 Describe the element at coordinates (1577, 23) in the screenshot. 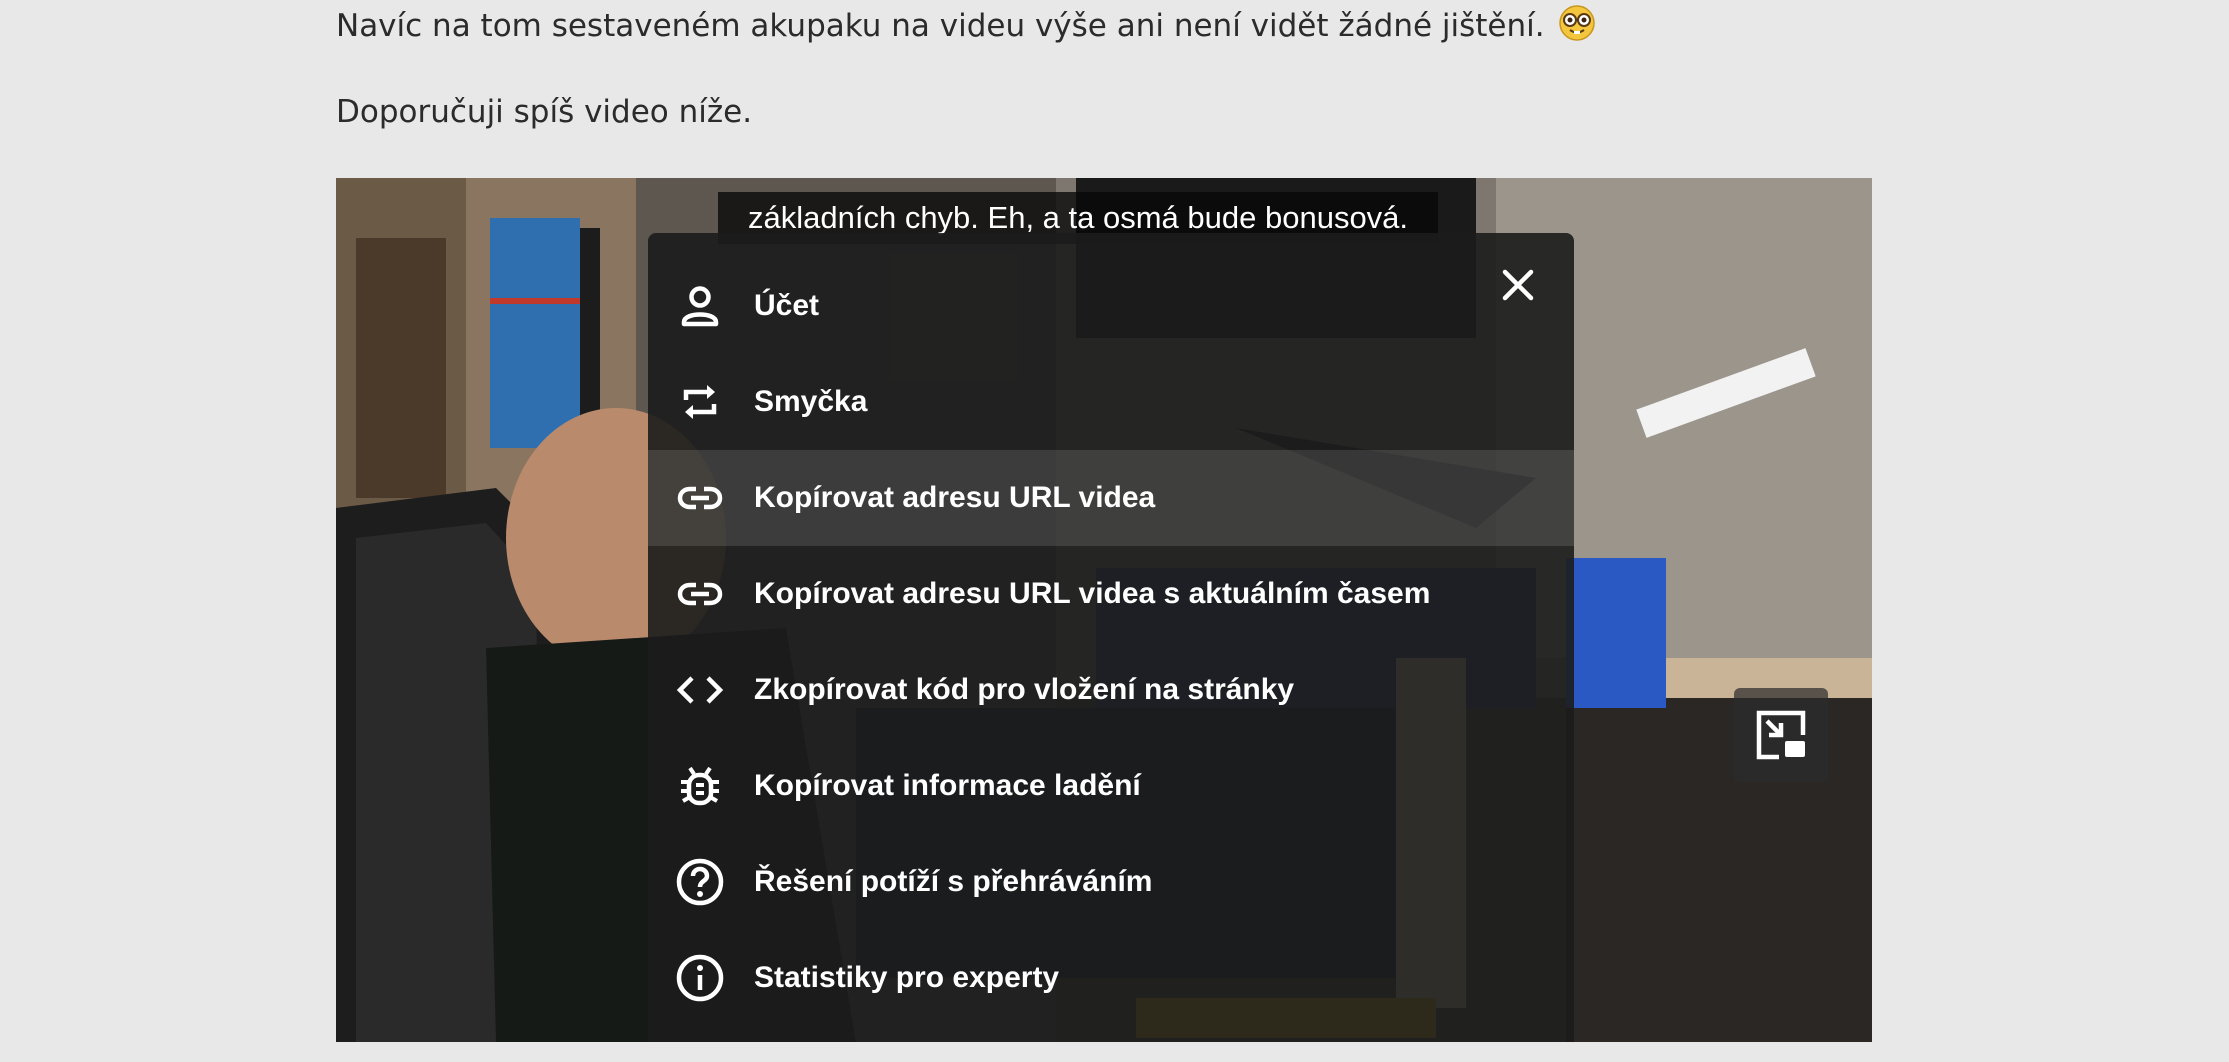

I see `nerd-face-emoji-icon` at that location.